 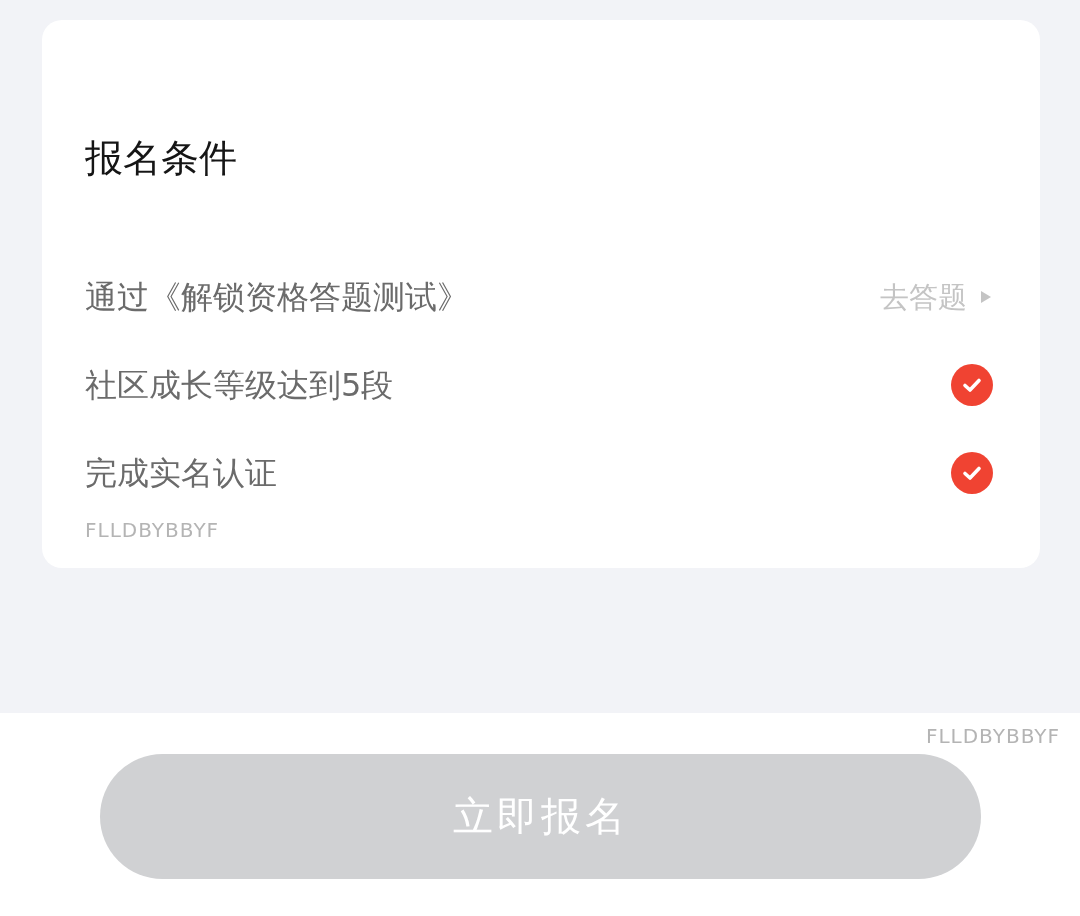 What do you see at coordinates (935, 297) in the screenshot?
I see `quiz-link: 去答题` at bounding box center [935, 297].